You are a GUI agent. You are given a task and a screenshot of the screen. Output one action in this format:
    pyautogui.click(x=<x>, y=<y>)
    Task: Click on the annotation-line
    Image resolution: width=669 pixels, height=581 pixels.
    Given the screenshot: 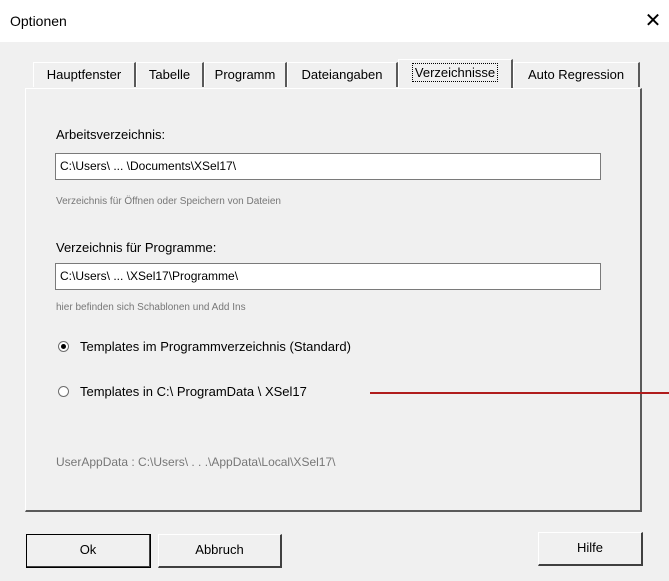 What is the action you would take?
    pyautogui.click(x=519, y=393)
    